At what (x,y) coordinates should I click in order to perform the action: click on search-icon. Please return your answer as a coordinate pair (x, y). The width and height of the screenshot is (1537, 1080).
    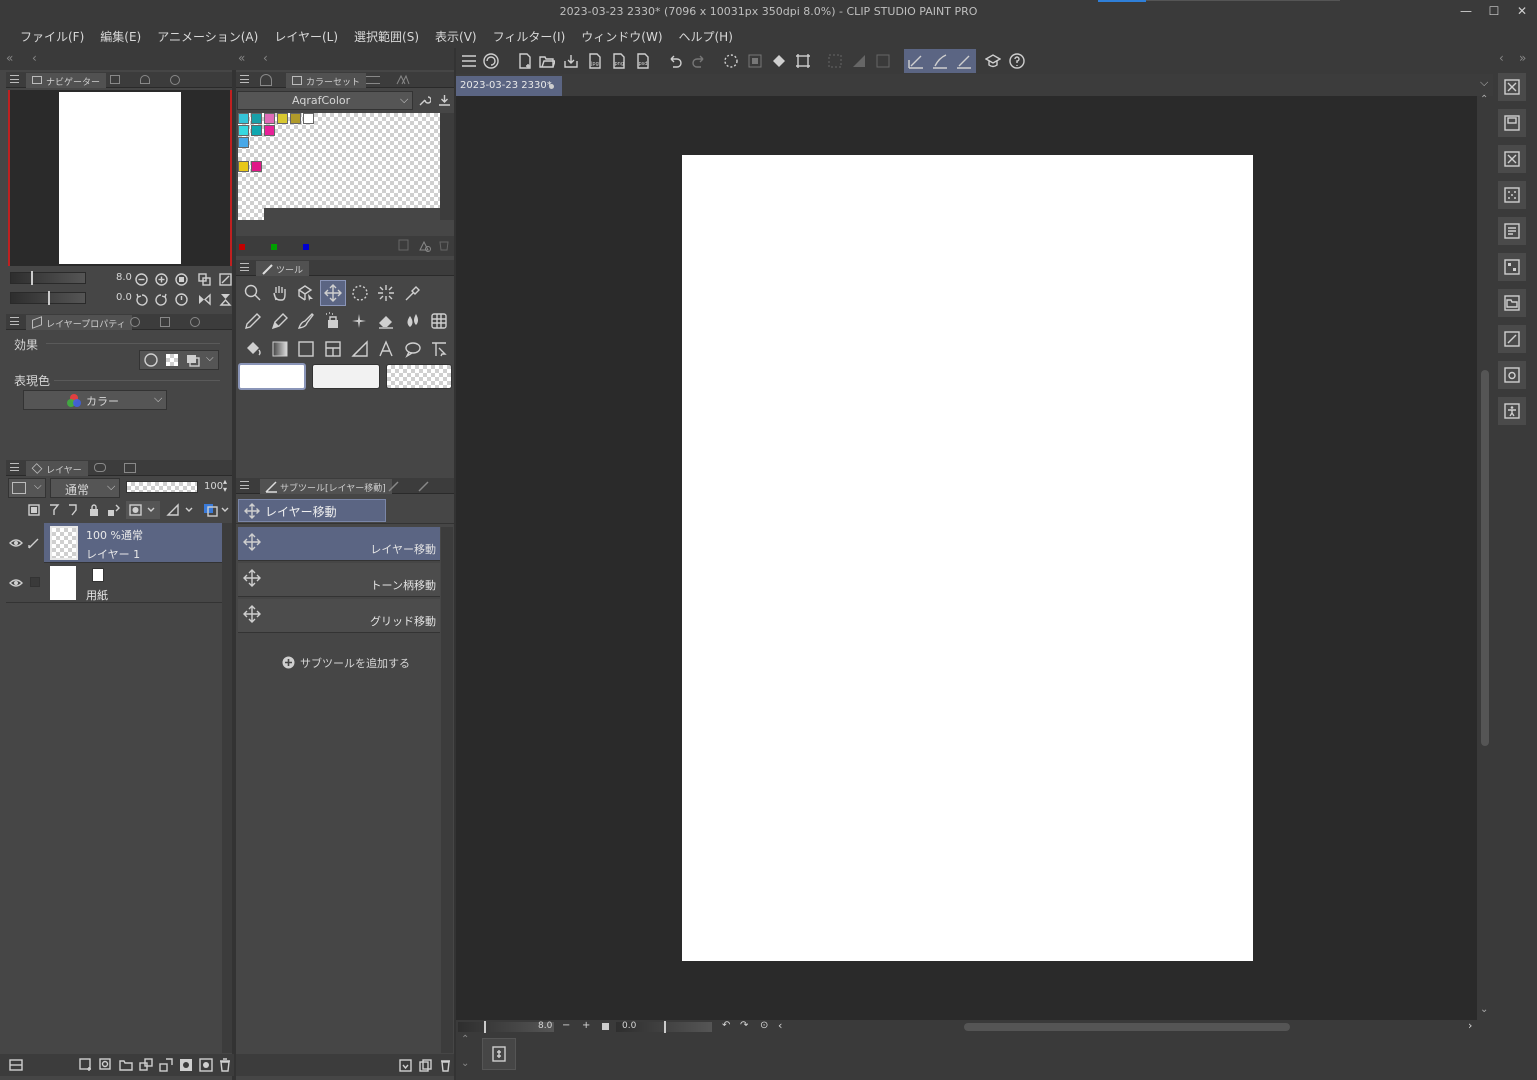
    Looking at the image, I should click on (145, 79).